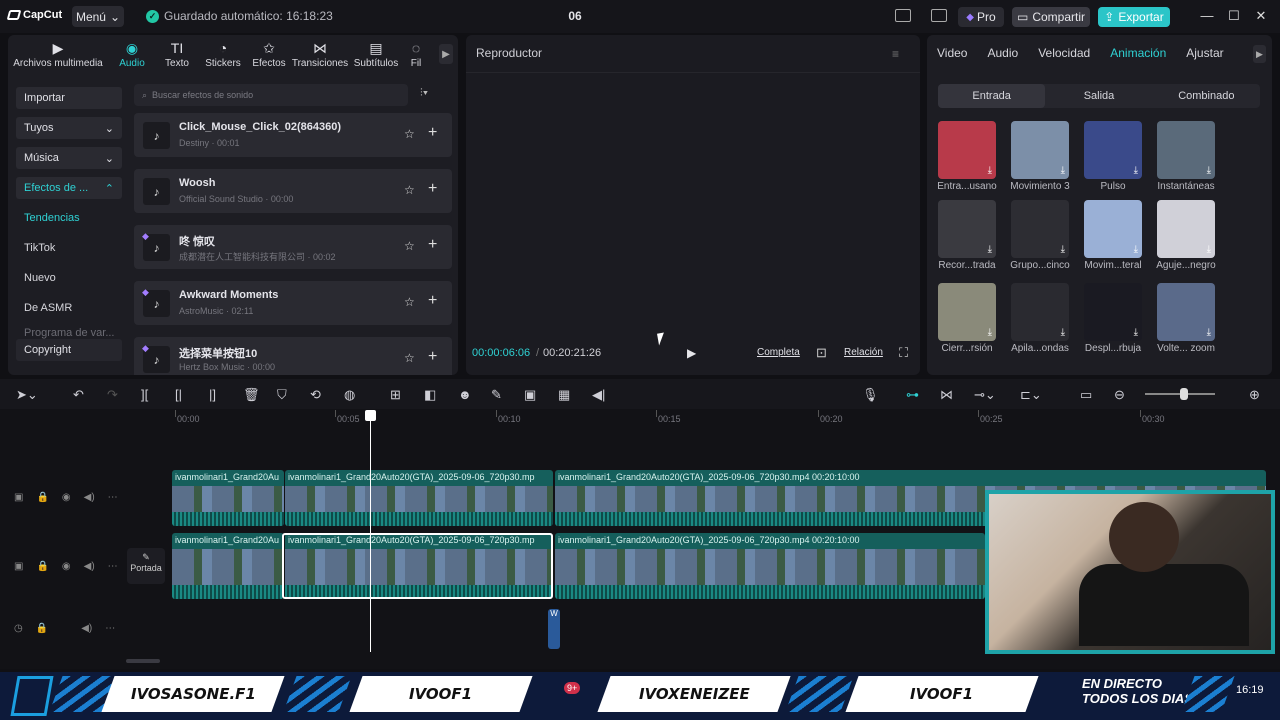  What do you see at coordinates (212, 394) in the screenshot?
I see `split-right-icon: |]` at bounding box center [212, 394].